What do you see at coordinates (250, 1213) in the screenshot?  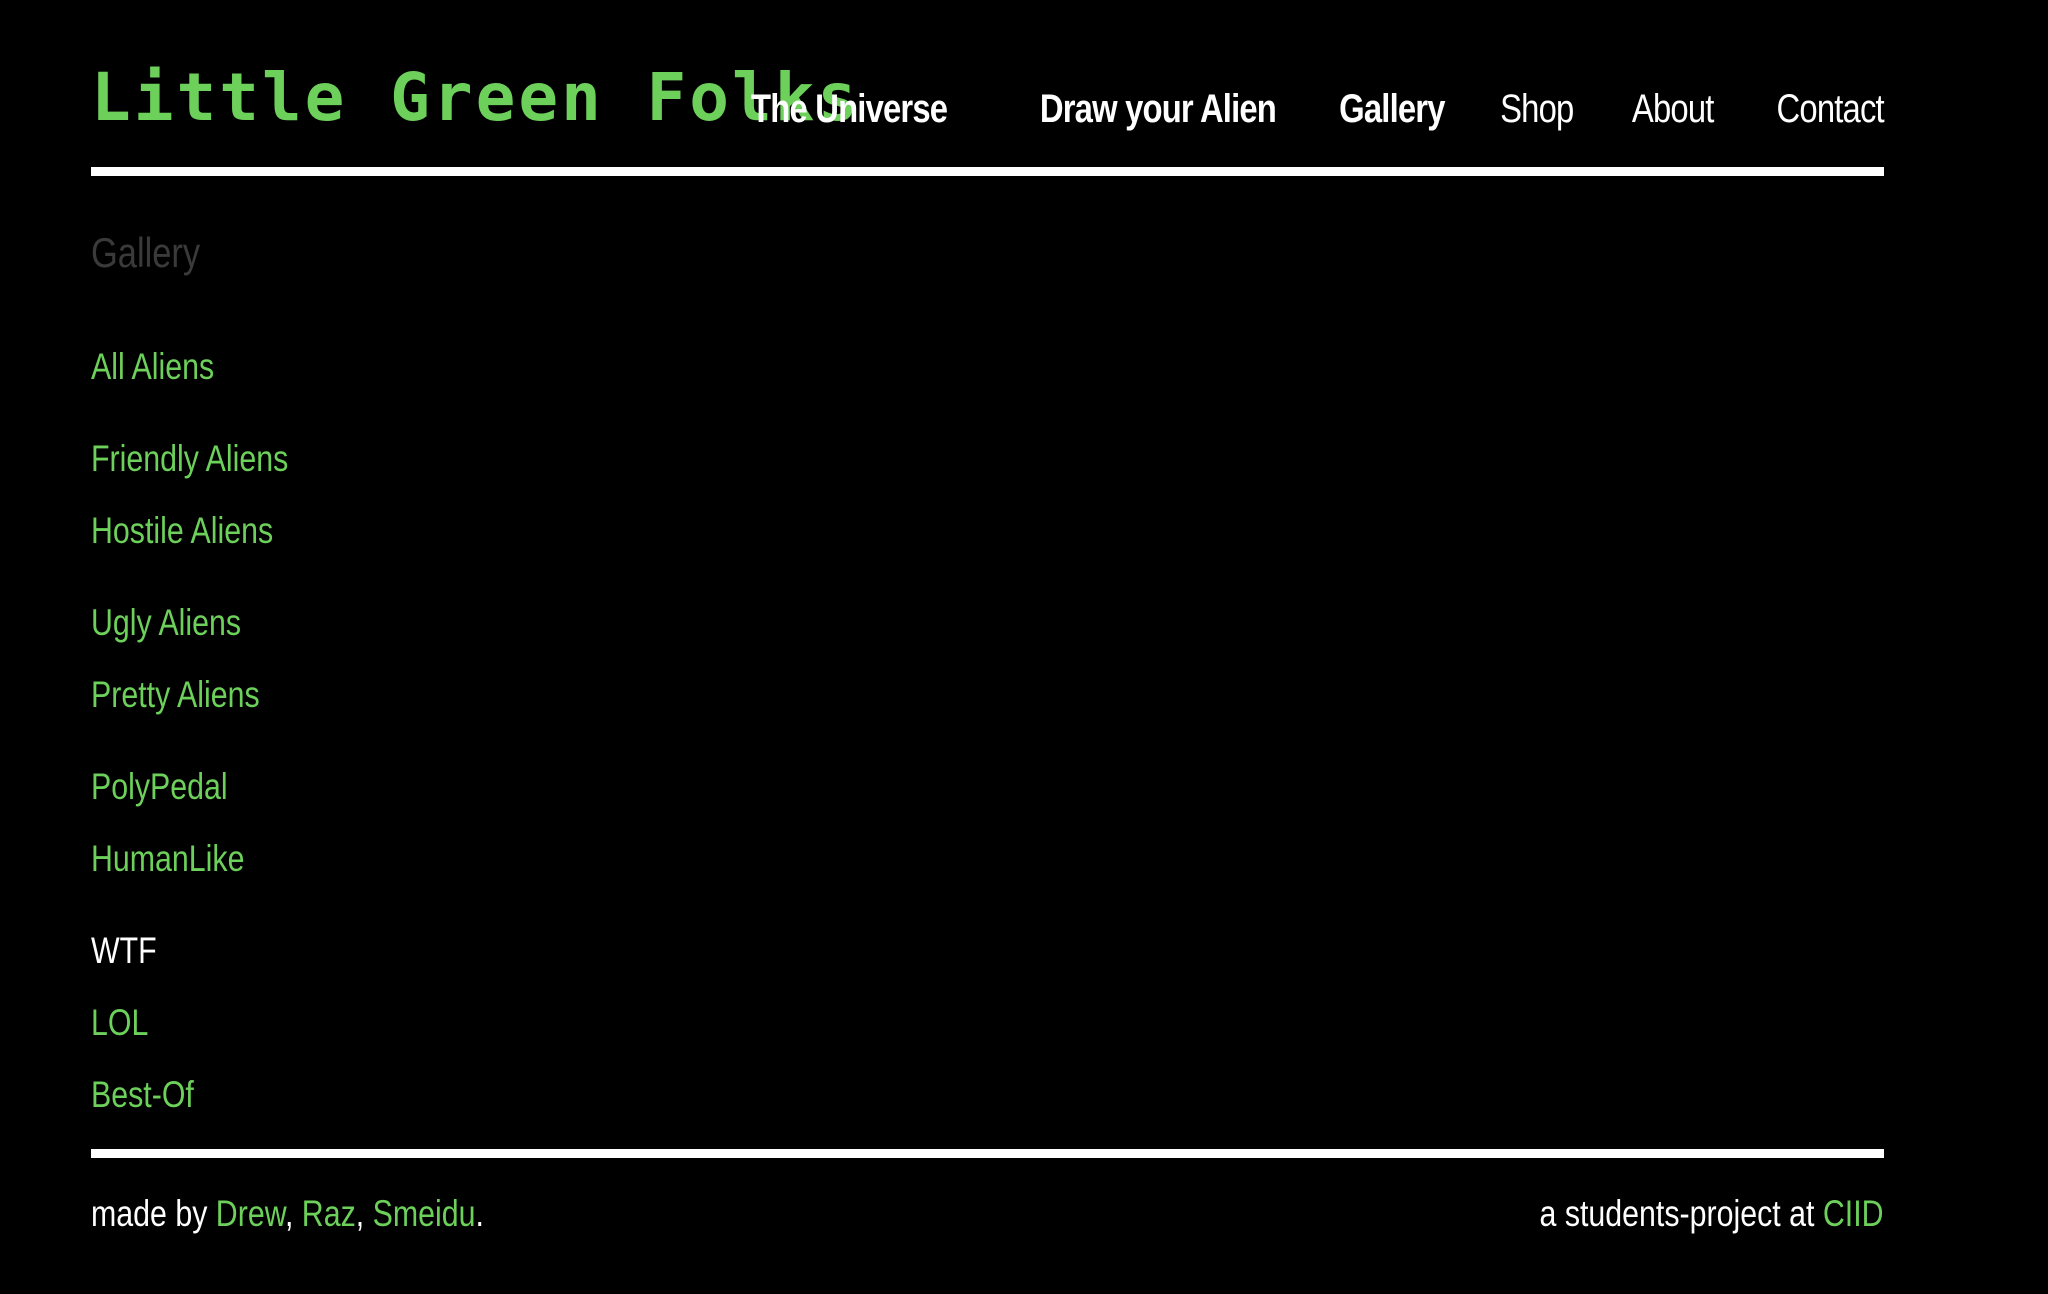 I see `author-link-drew: Drew` at bounding box center [250, 1213].